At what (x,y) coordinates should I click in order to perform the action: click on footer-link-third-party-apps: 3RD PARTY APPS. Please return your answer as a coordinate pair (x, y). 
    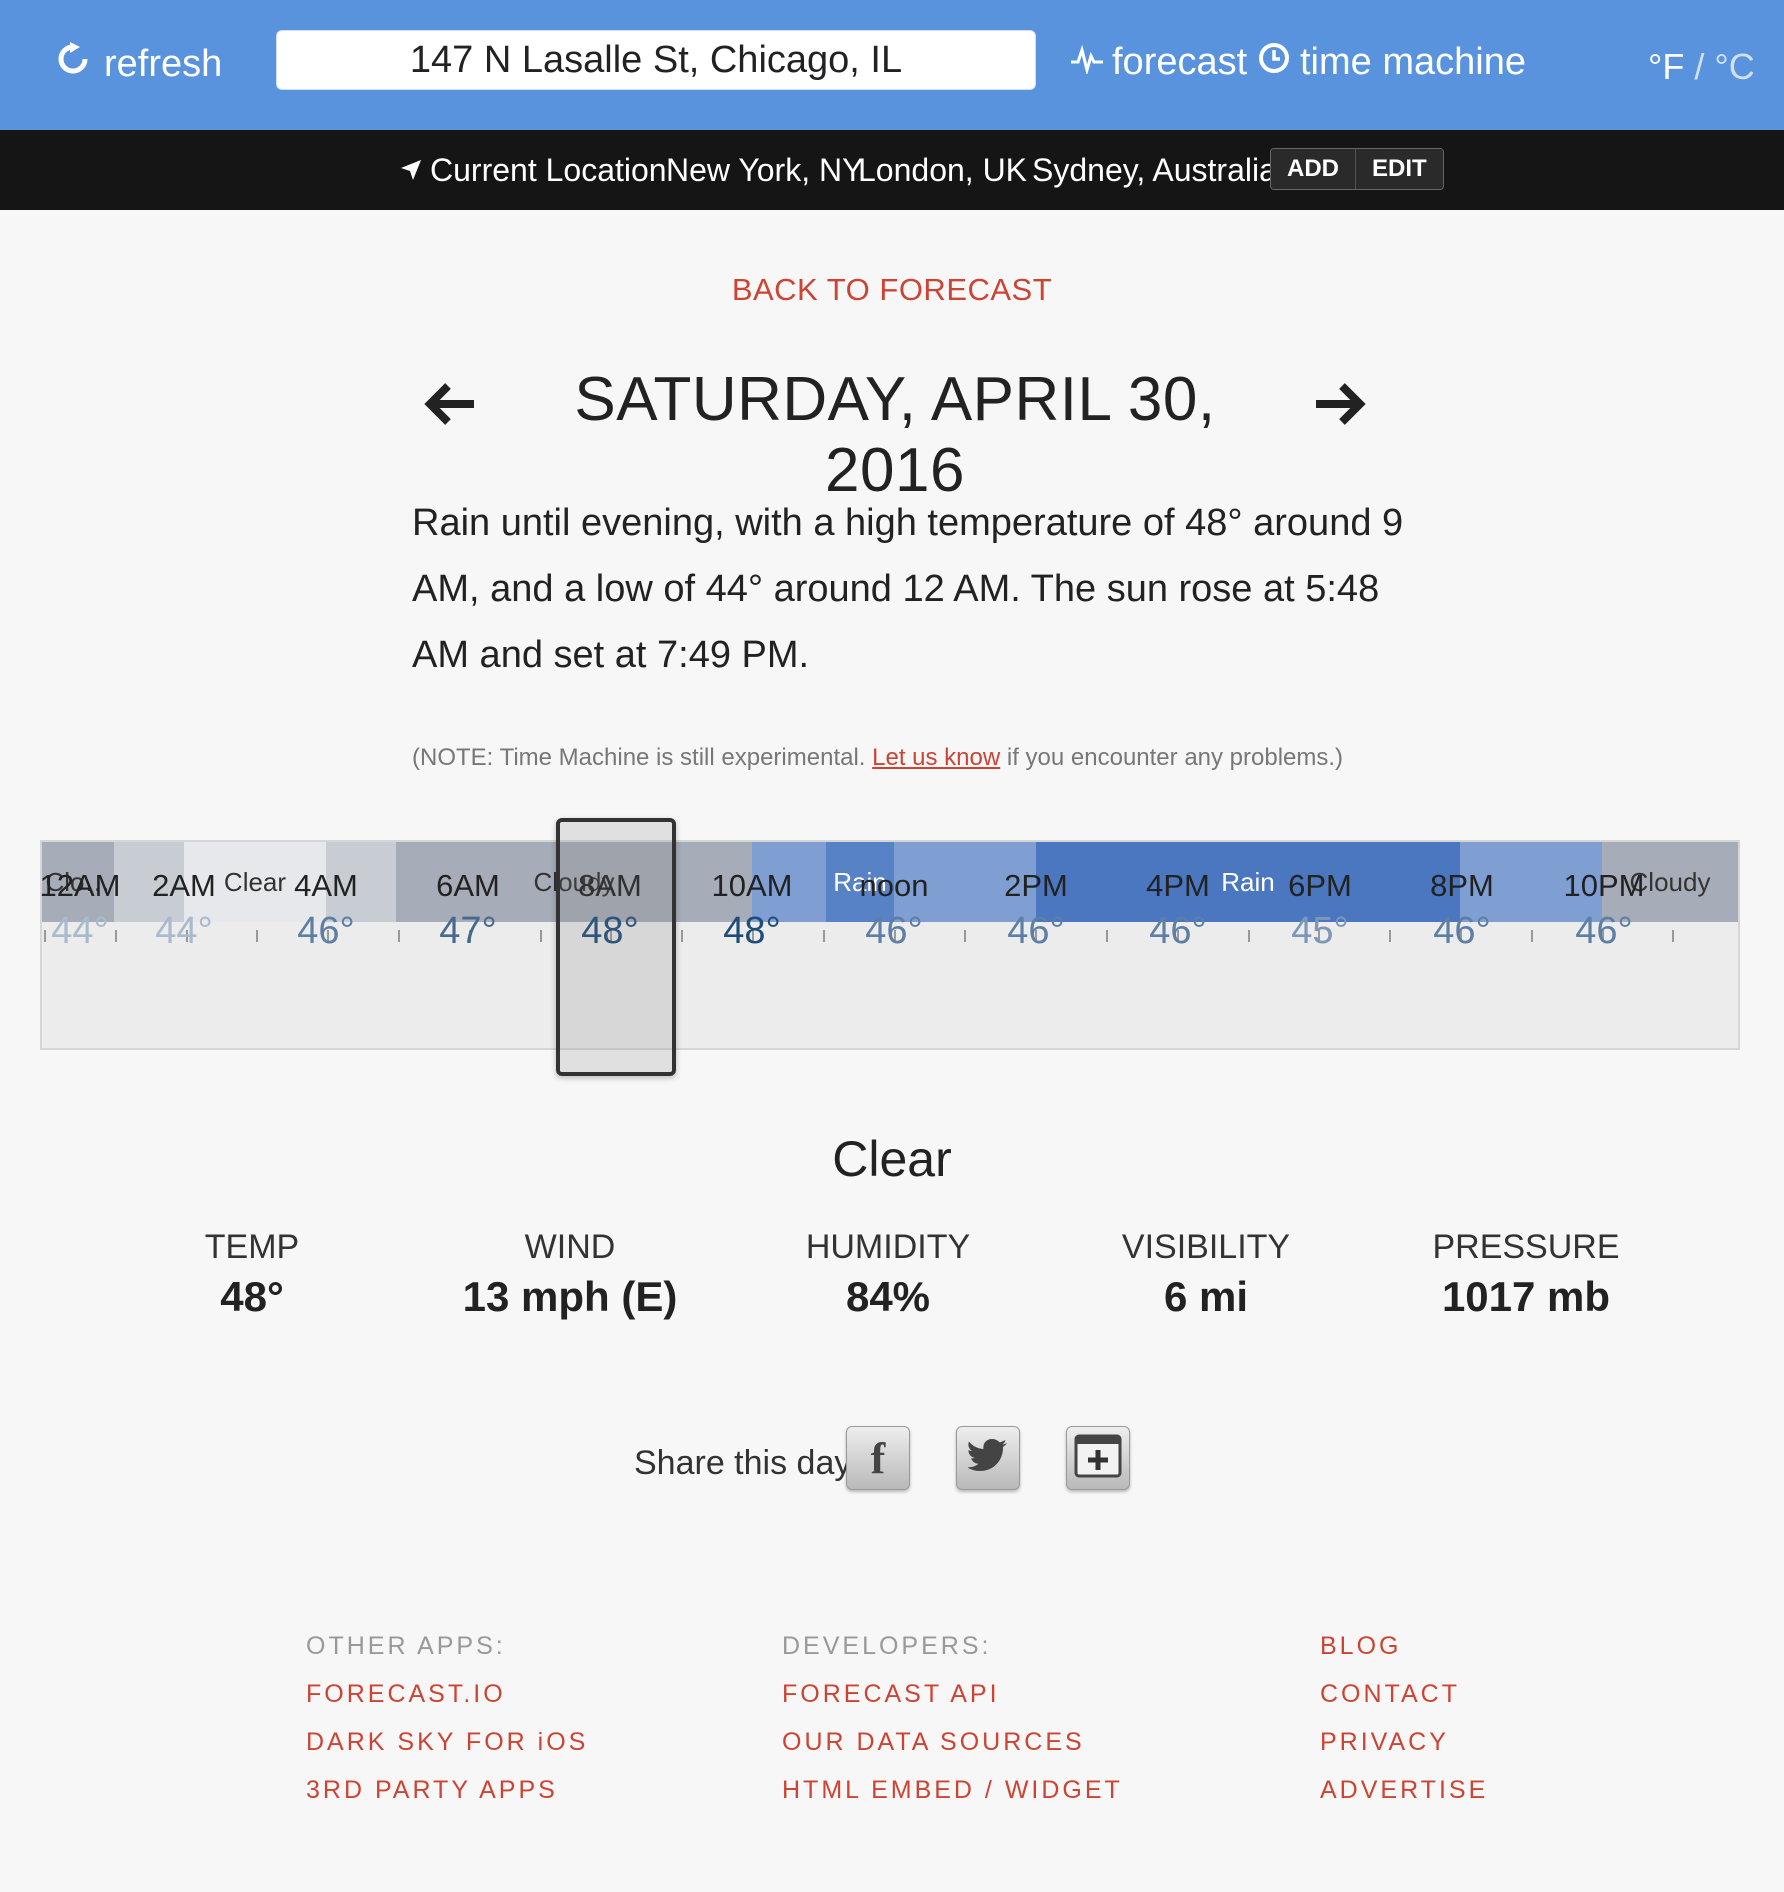
    Looking at the image, I should click on (447, 1790).